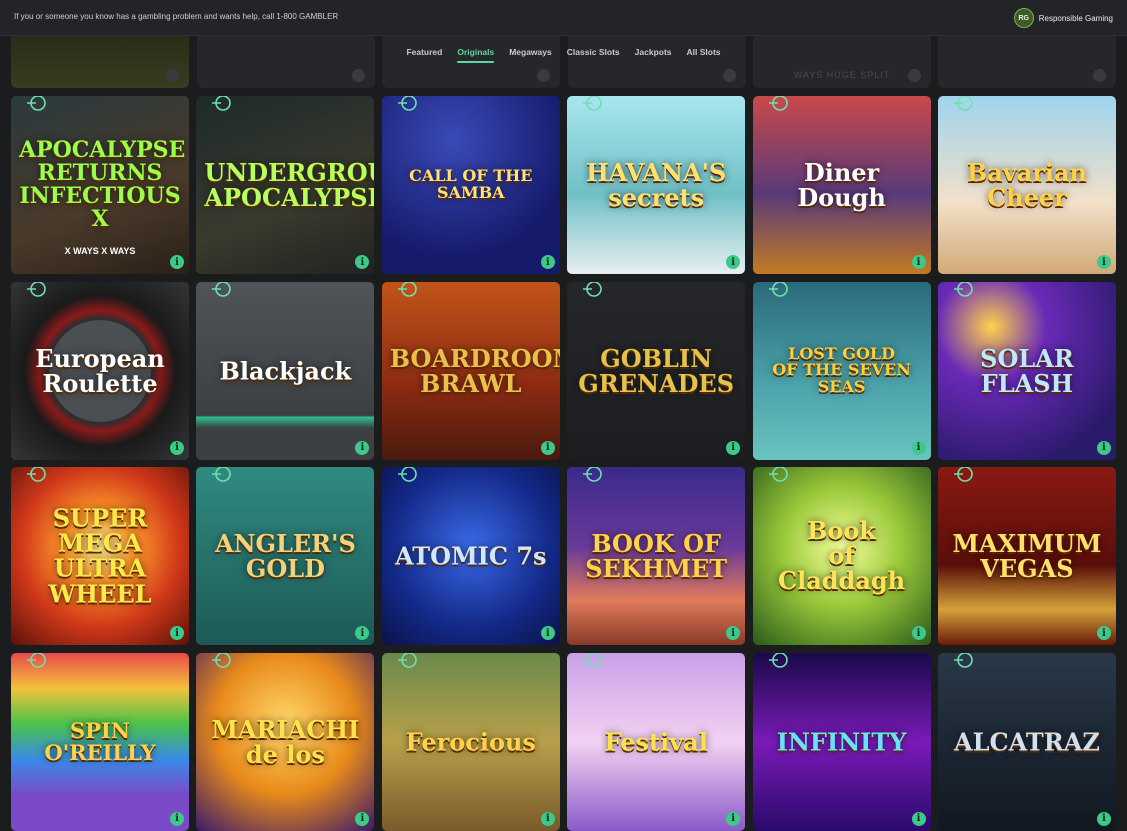  I want to click on game-title-line: GRENADES, so click(656, 383).